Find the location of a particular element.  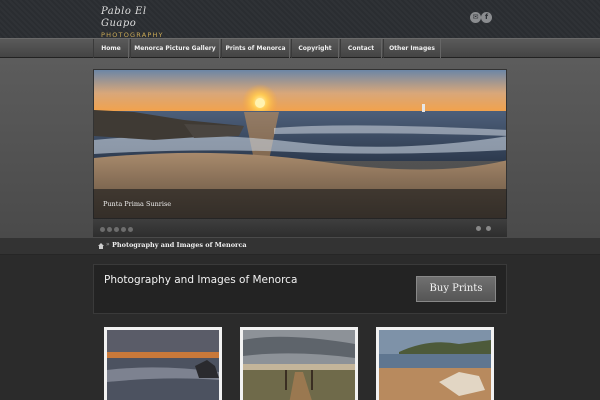

slider-prev-icon is located at coordinates (478, 228).